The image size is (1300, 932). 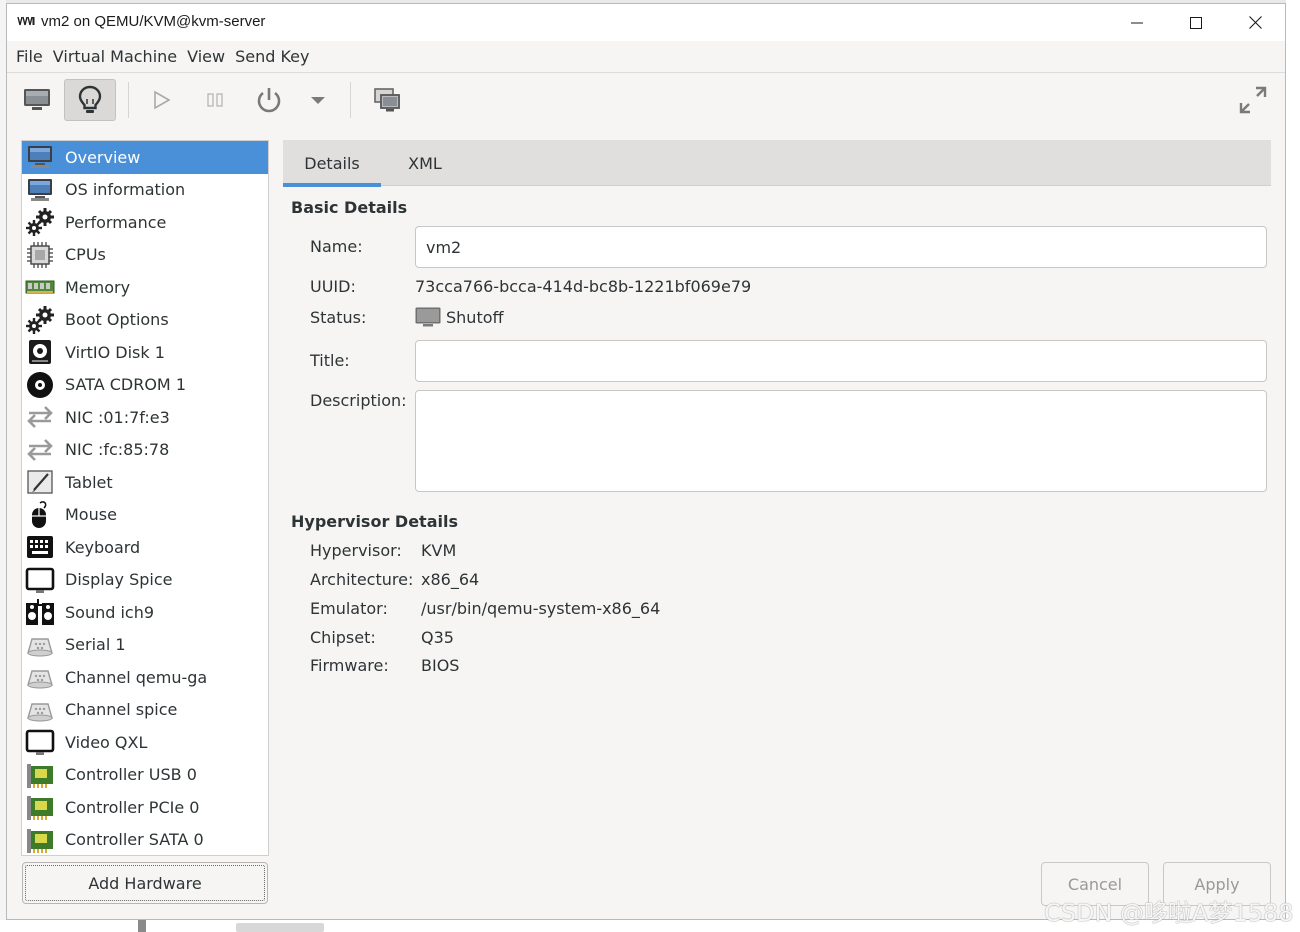 I want to click on architecture-value: x86_64, so click(x=450, y=579).